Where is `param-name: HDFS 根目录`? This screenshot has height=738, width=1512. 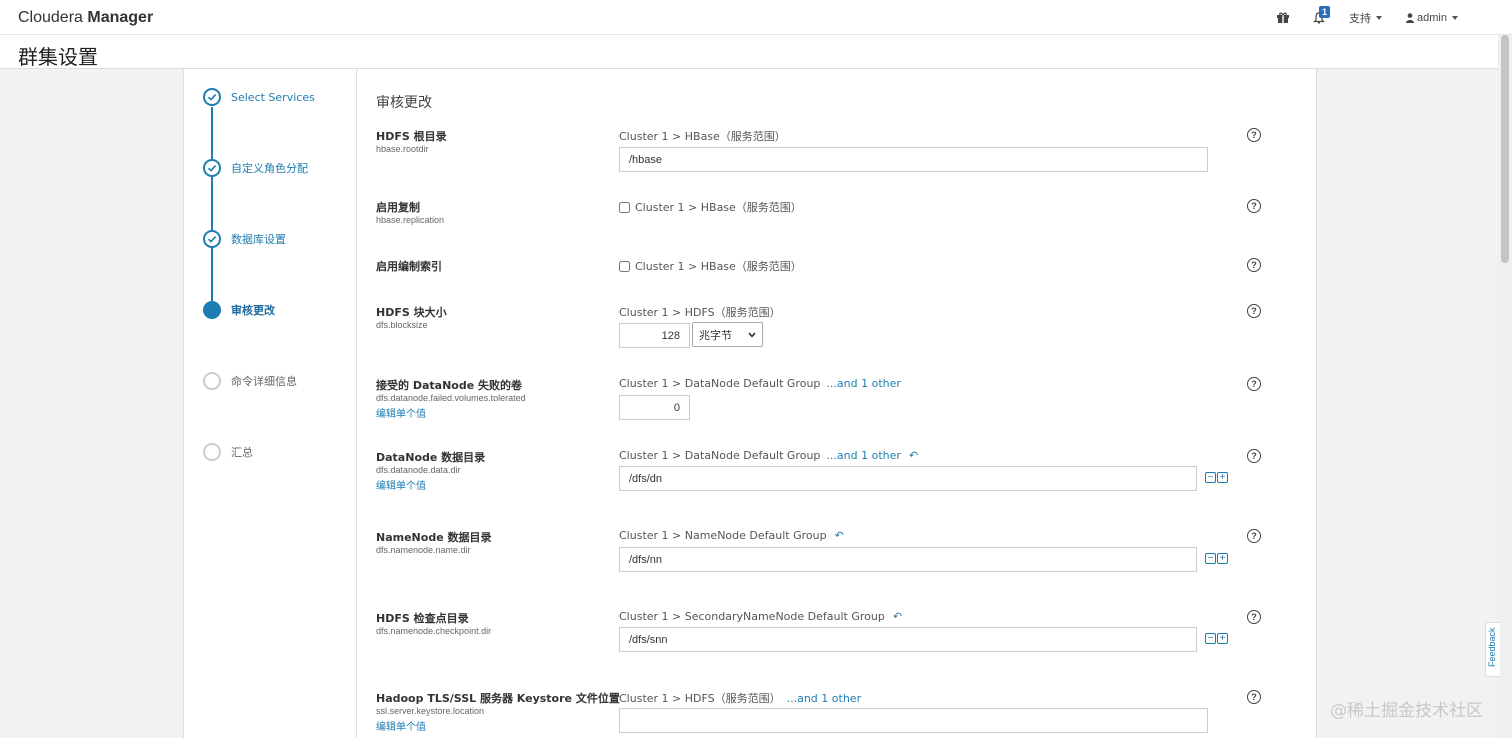
param-name: HDFS 根目录 is located at coordinates (411, 136).